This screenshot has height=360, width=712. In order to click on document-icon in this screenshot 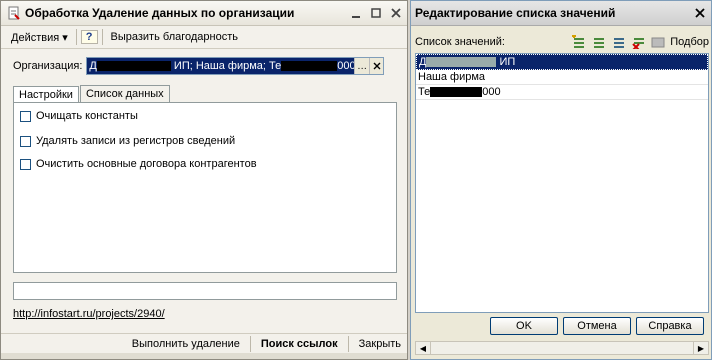, I will do `click(14, 13)`.